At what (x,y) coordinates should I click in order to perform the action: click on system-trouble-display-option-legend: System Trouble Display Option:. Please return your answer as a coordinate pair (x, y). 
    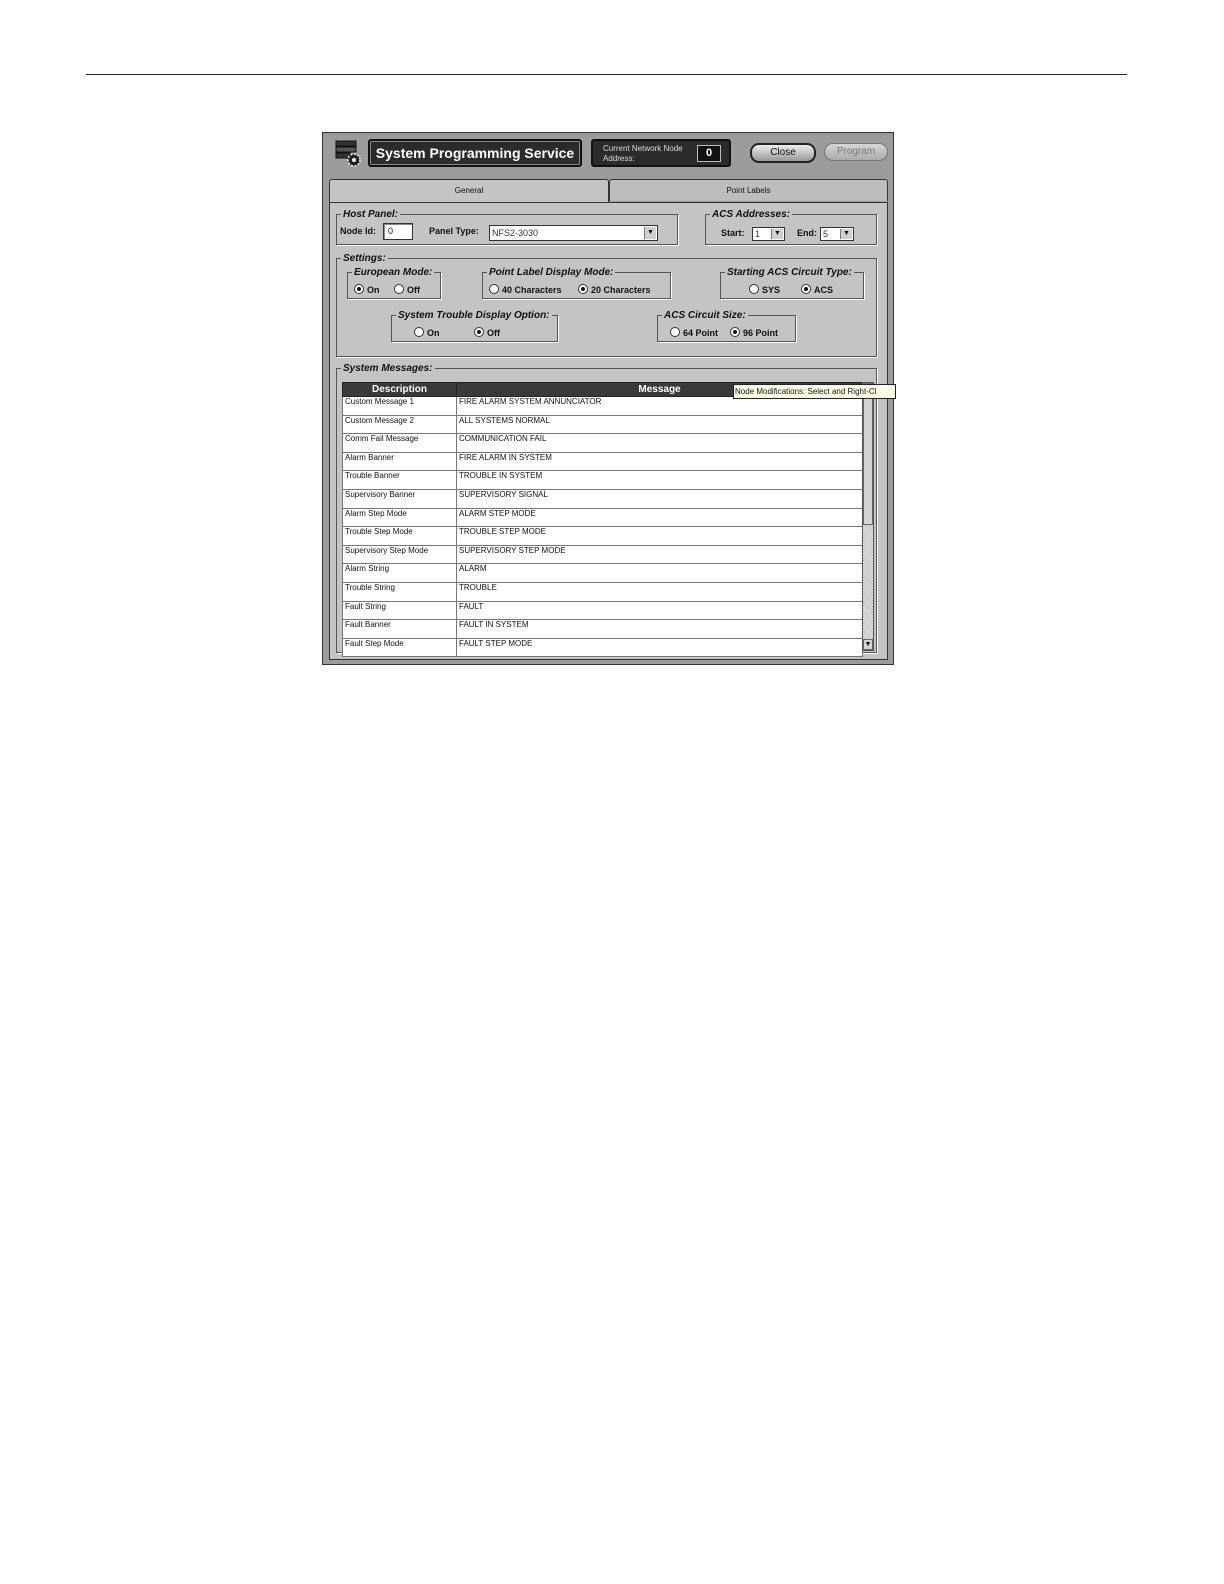
    Looking at the image, I should click on (474, 315).